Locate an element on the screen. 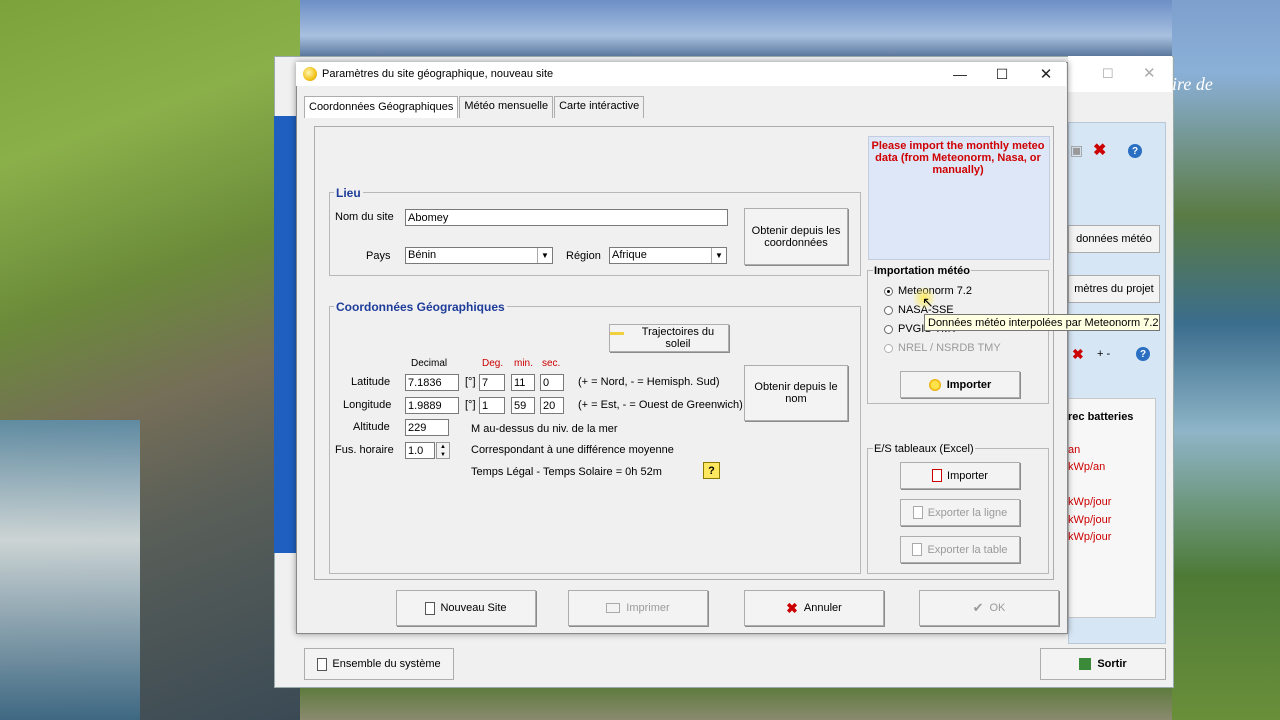 The width and height of the screenshot is (1280, 720). sun-paths-button-label: Trajectoires du soleil is located at coordinates (678, 338).